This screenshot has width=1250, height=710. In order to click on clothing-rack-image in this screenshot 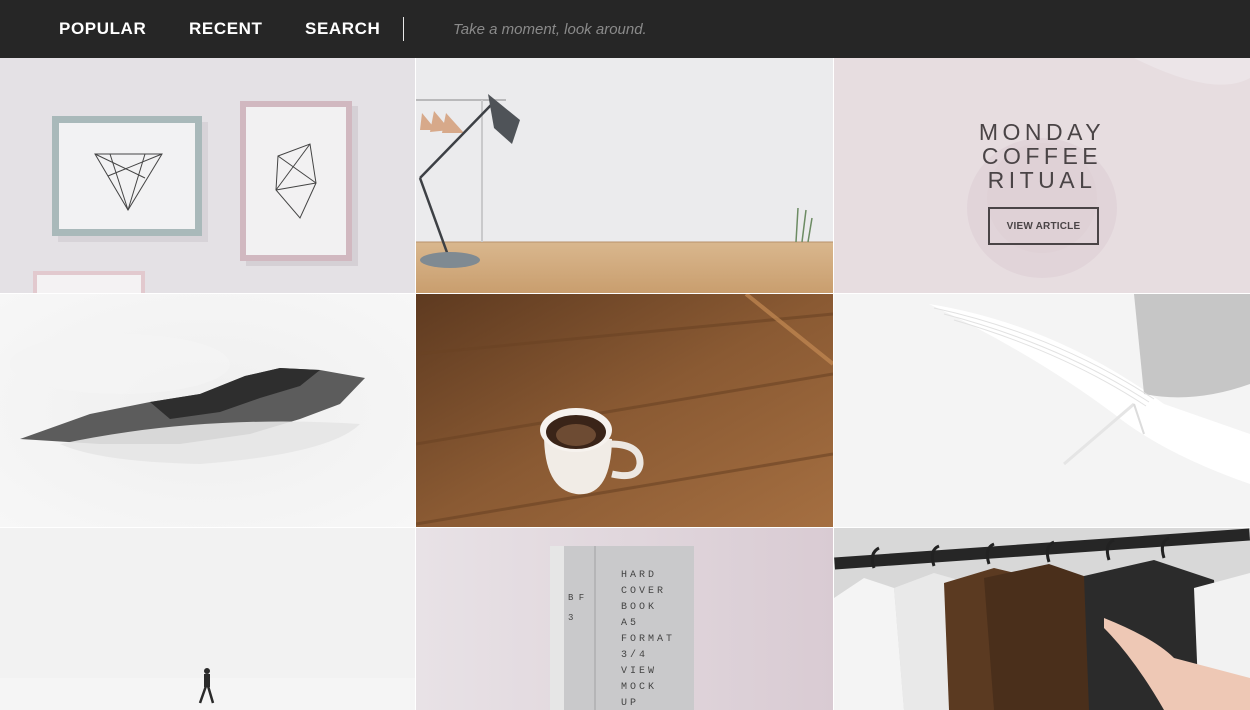, I will do `click(1042, 619)`.